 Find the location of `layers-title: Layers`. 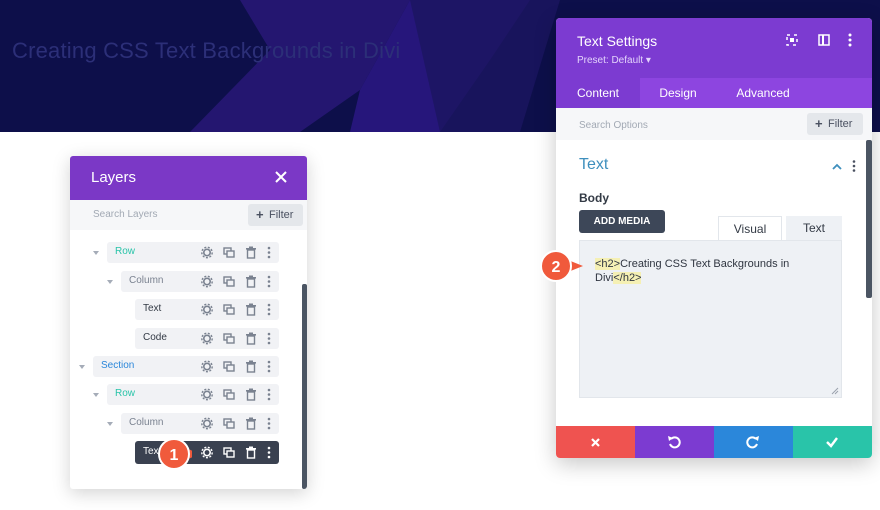

layers-title: Layers is located at coordinates (114, 177).